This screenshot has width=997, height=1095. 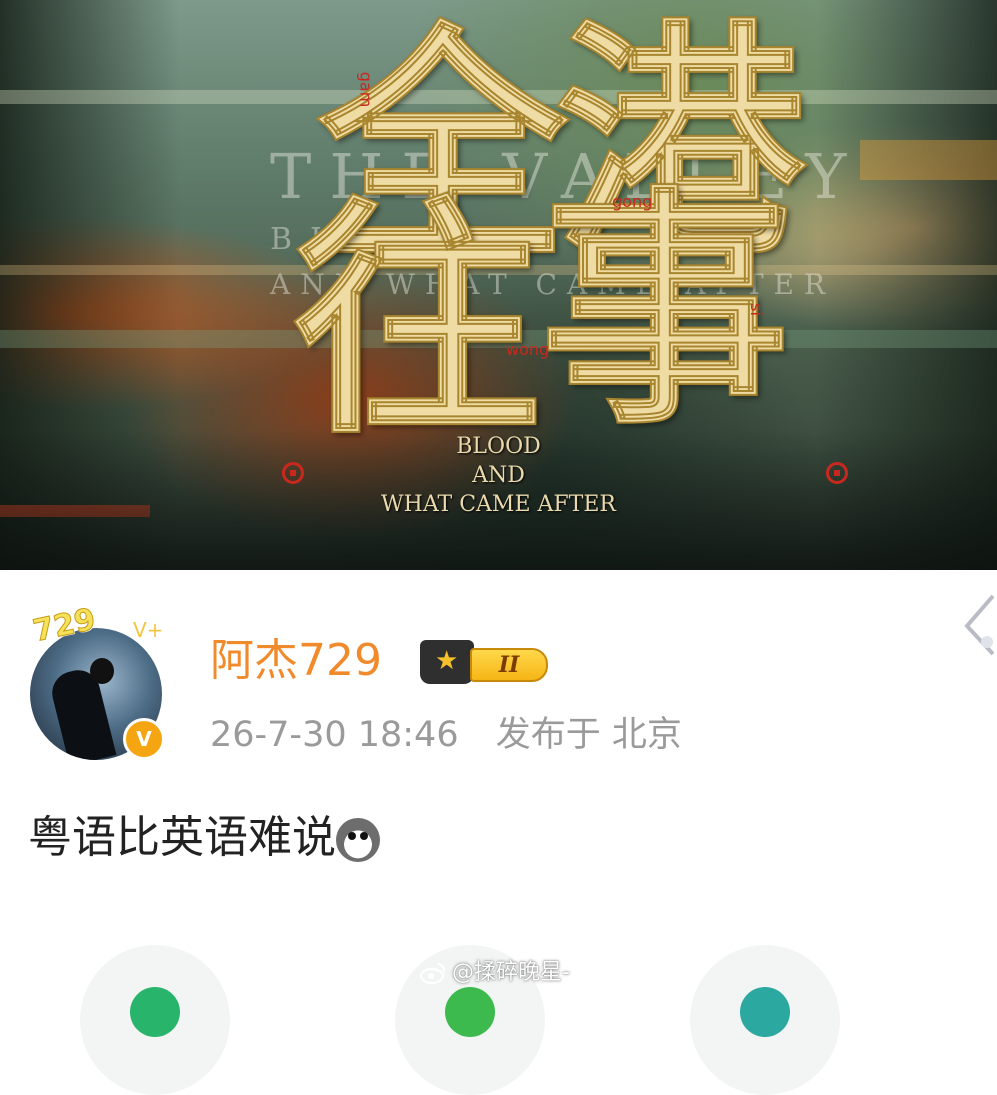 I want to click on post-location: 发布于 北京, so click(x=588, y=735).